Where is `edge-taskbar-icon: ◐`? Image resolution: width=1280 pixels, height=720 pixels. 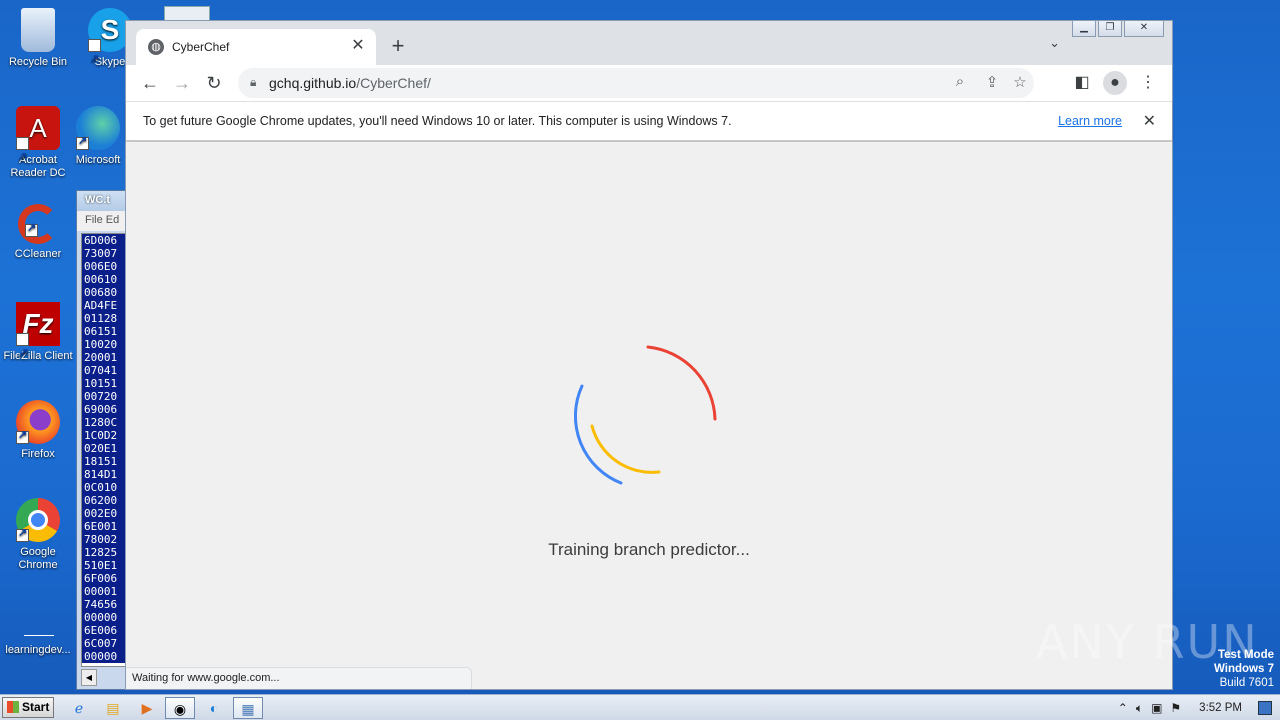 edge-taskbar-icon: ◐ is located at coordinates (214, 708).